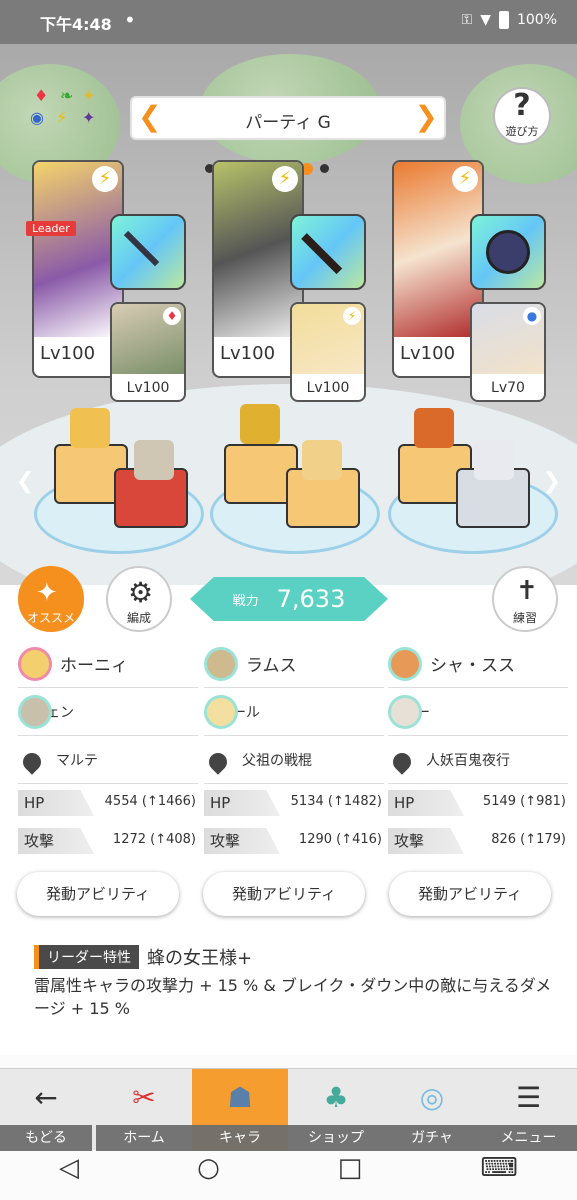  Describe the element at coordinates (468, 760) in the screenshot. I see `weapon-name: 人妖百鬼夜行` at that location.